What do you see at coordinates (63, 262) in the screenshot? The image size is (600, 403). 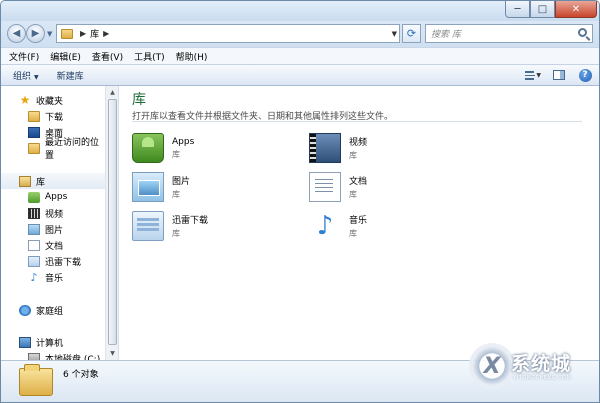 I see `nav-label: 迅雷下载` at bounding box center [63, 262].